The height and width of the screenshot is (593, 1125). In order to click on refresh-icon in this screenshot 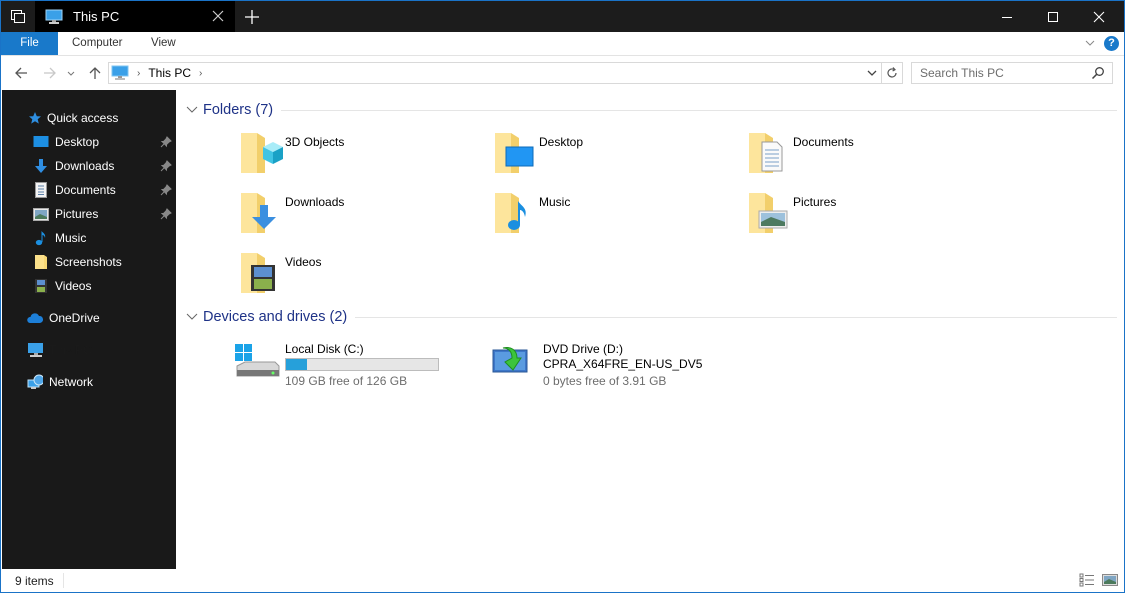, I will do `click(891, 72)`.